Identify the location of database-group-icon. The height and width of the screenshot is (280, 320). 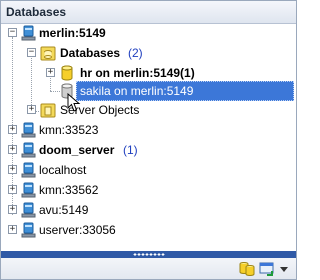
(247, 268).